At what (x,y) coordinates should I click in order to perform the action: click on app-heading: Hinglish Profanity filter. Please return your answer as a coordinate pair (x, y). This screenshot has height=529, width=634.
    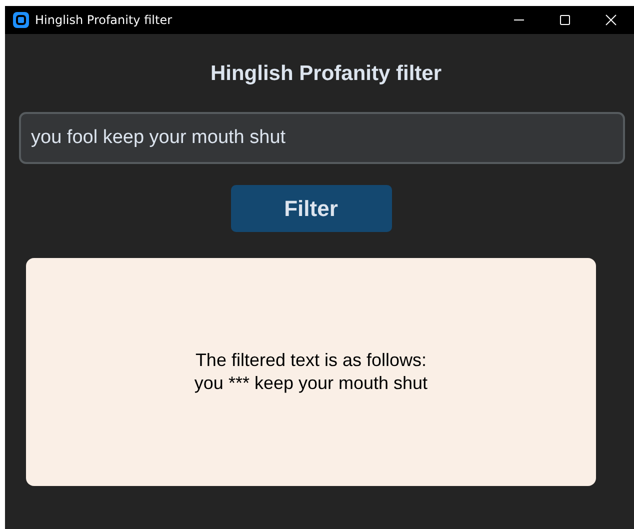
    Looking at the image, I should click on (326, 74).